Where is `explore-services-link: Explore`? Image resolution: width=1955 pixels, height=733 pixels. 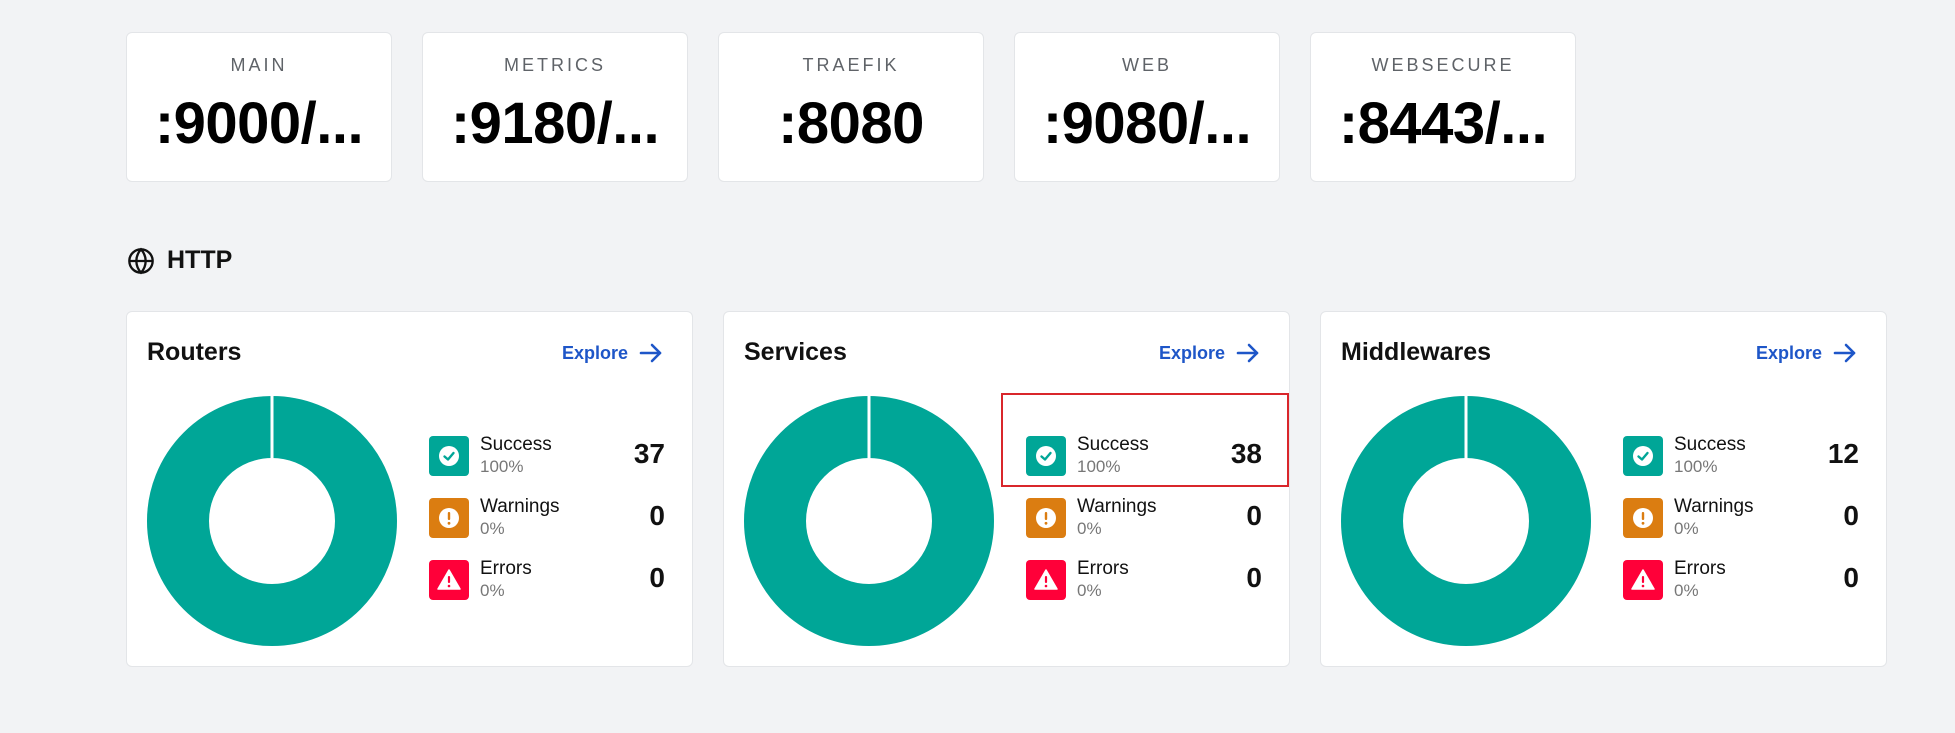 explore-services-link: Explore is located at coordinates (1210, 353).